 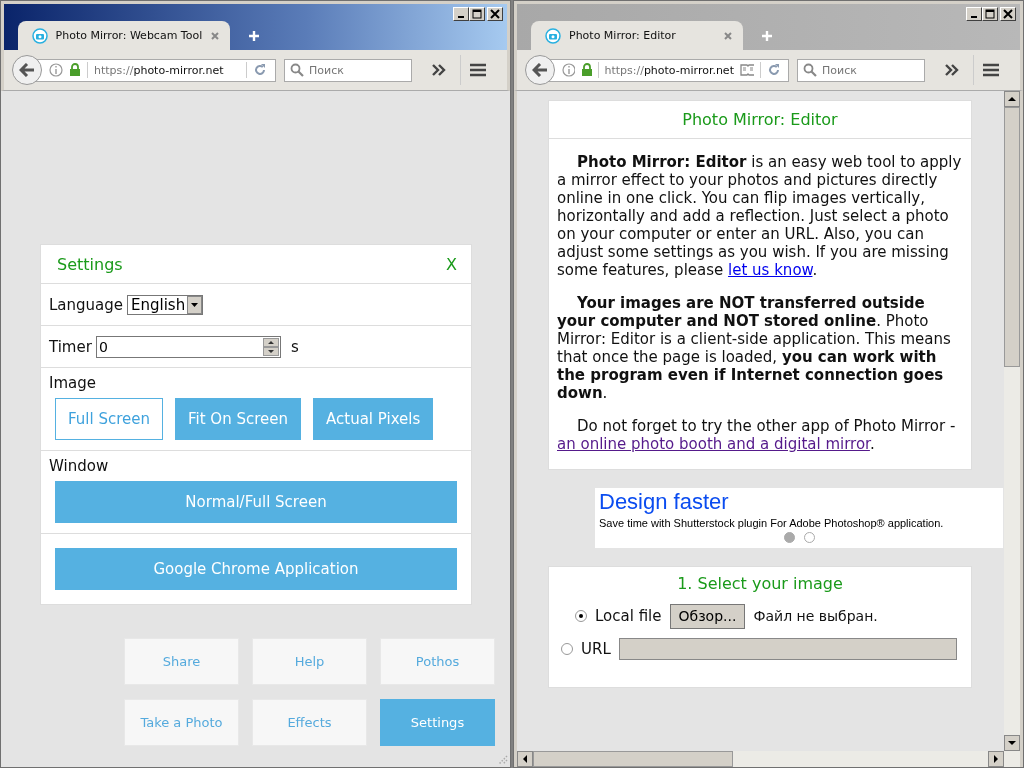 I want to click on app-button: Effects, so click(x=309, y=722).